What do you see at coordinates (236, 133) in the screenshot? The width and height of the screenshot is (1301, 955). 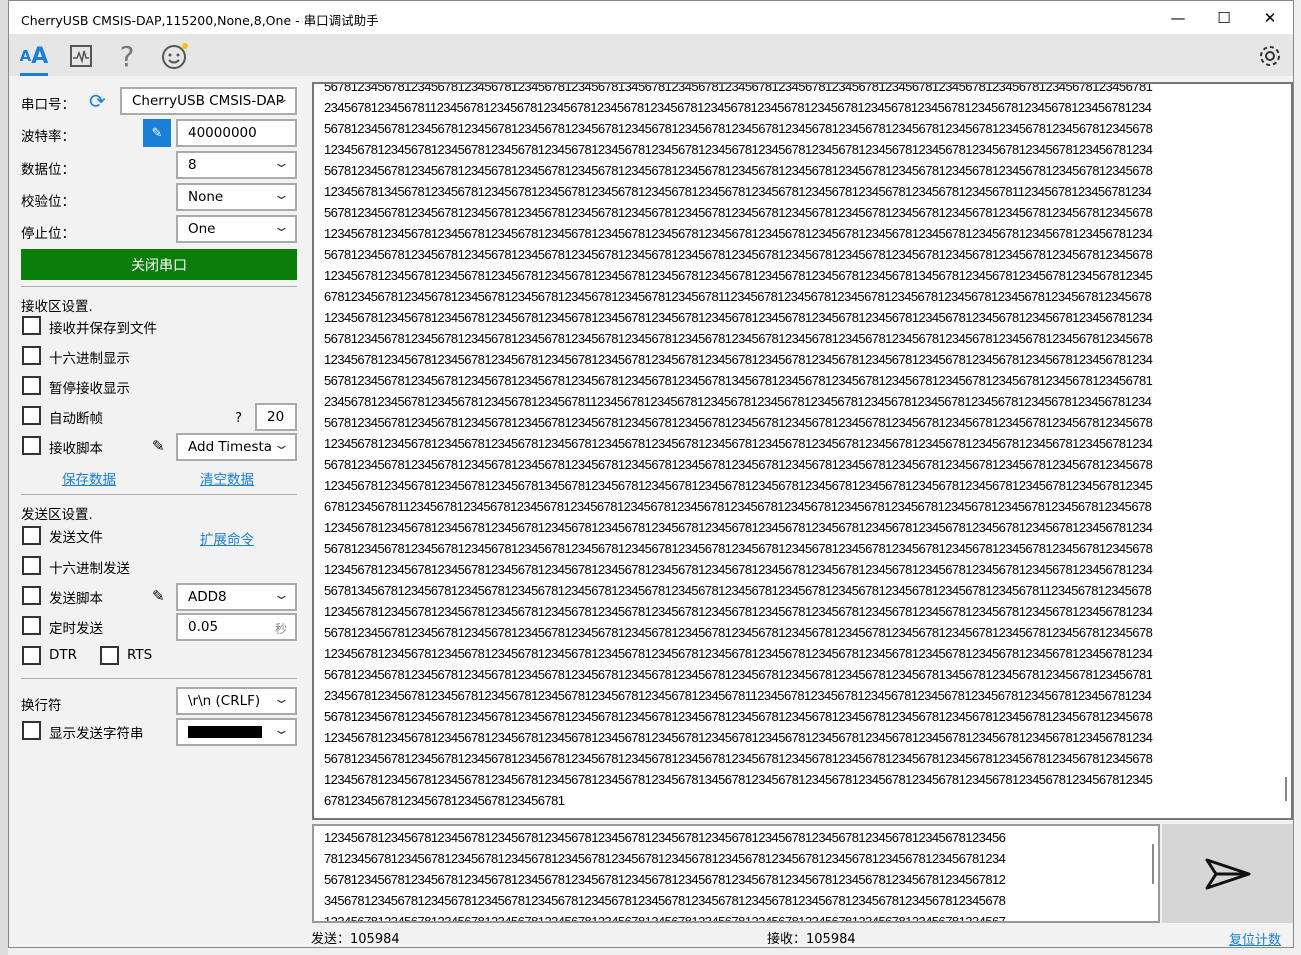 I see `baud-input: 40000000` at bounding box center [236, 133].